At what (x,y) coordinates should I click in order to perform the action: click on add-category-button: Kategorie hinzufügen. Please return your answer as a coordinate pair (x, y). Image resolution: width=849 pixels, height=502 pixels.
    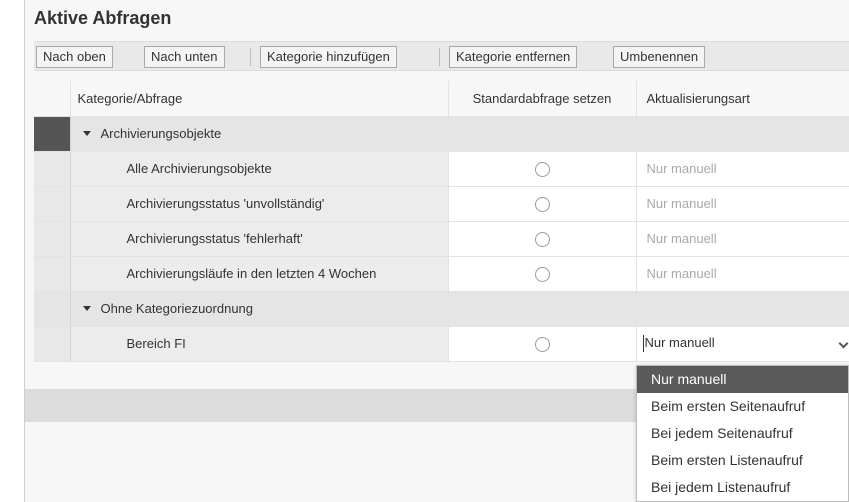
    Looking at the image, I should click on (328, 57).